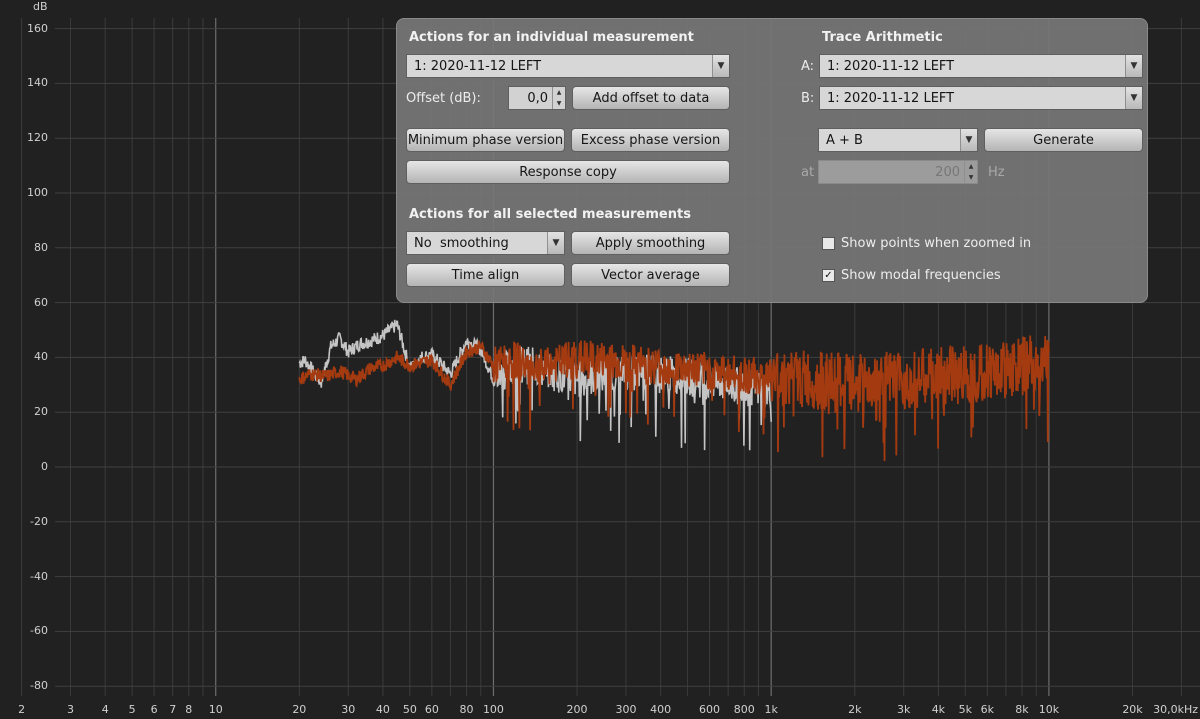 Image resolution: width=1200 pixels, height=719 pixels. I want to click on plot-series, so click(674, 390).